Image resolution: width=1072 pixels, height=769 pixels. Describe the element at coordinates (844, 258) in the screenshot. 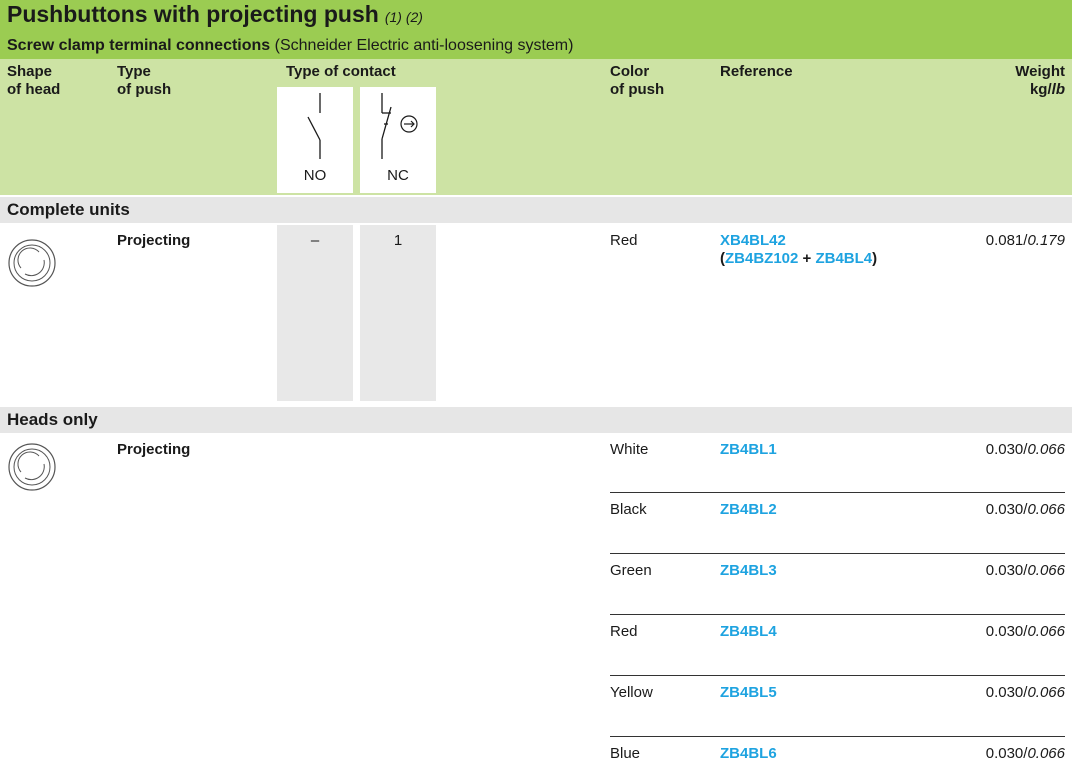

I see `component-2-reference: ZB4BL4` at that location.